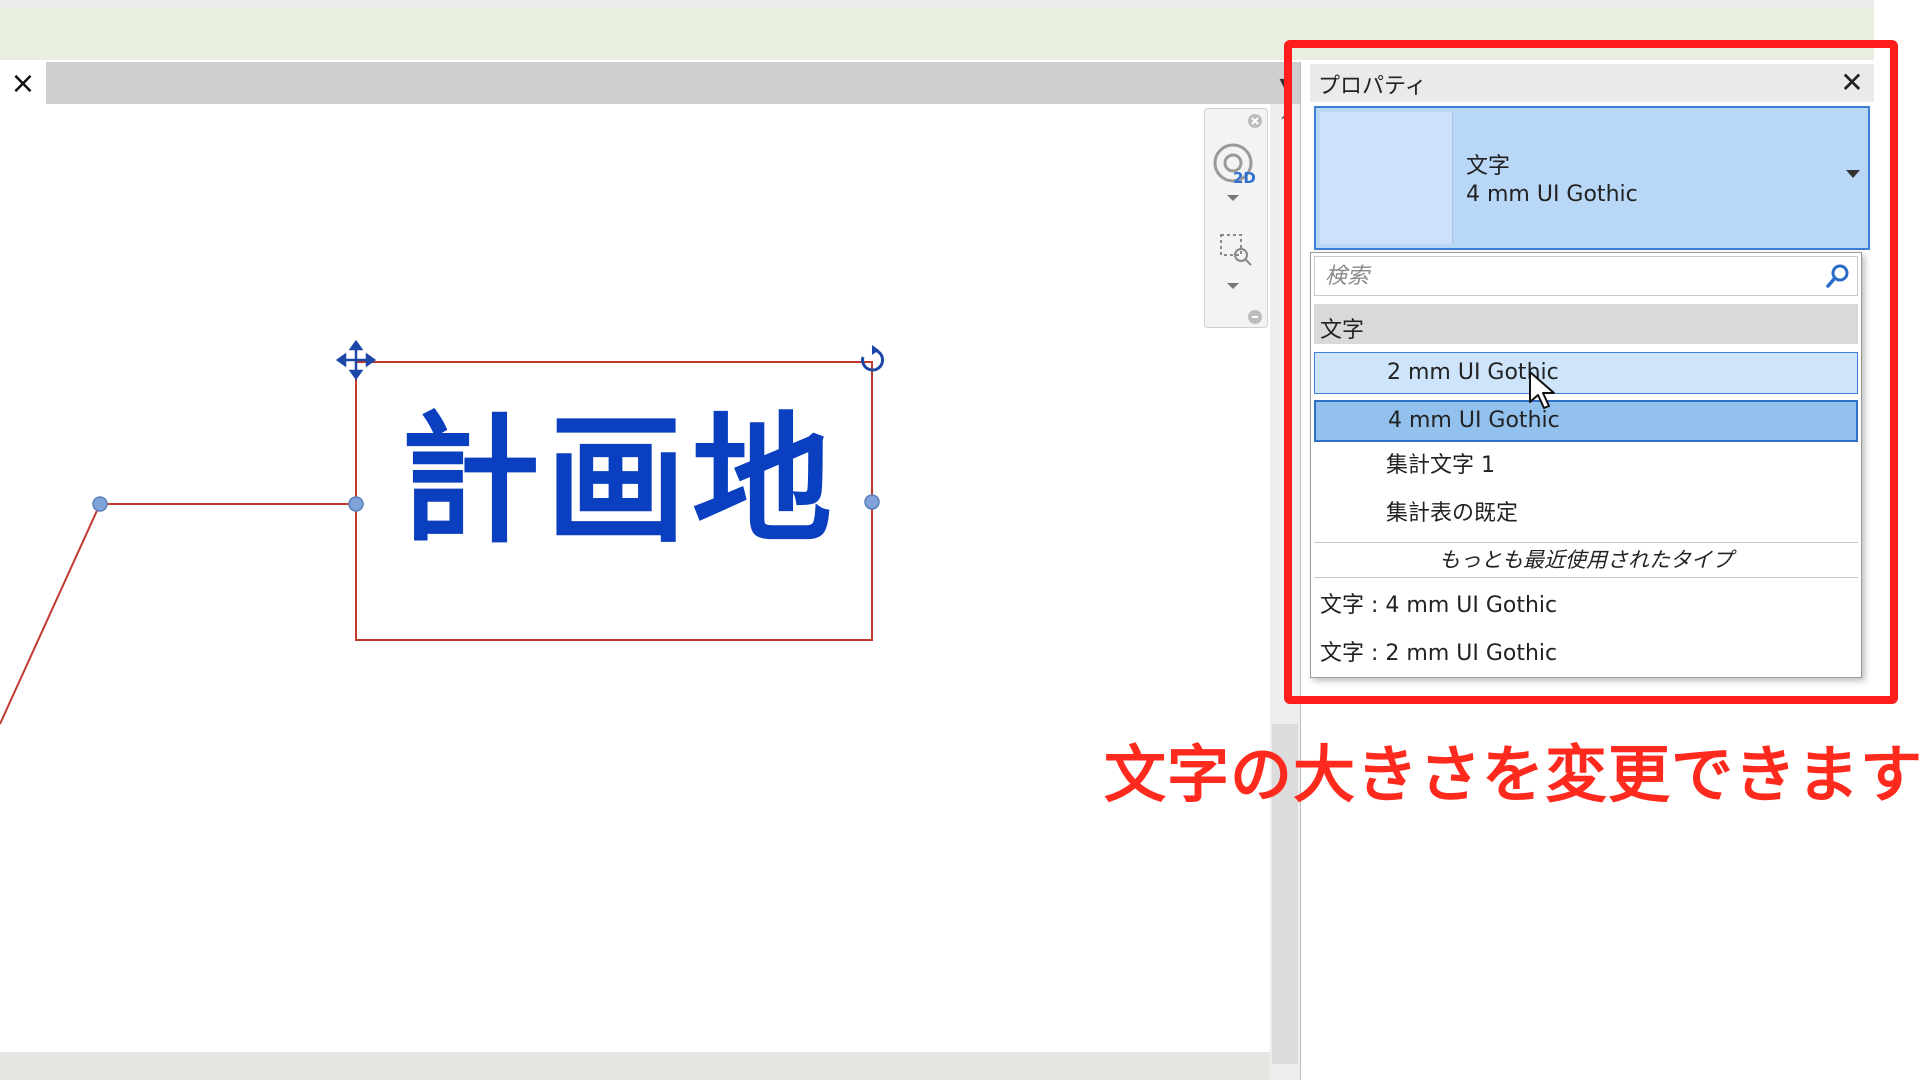 The image size is (1920, 1080). Describe the element at coordinates (1233, 286) in the screenshot. I see `zoom-menu-arrow-icon` at that location.